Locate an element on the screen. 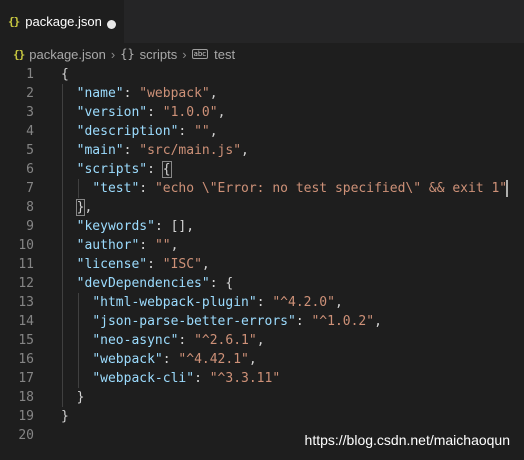 The image size is (524, 460). json-key: "description" is located at coordinates (127, 131).